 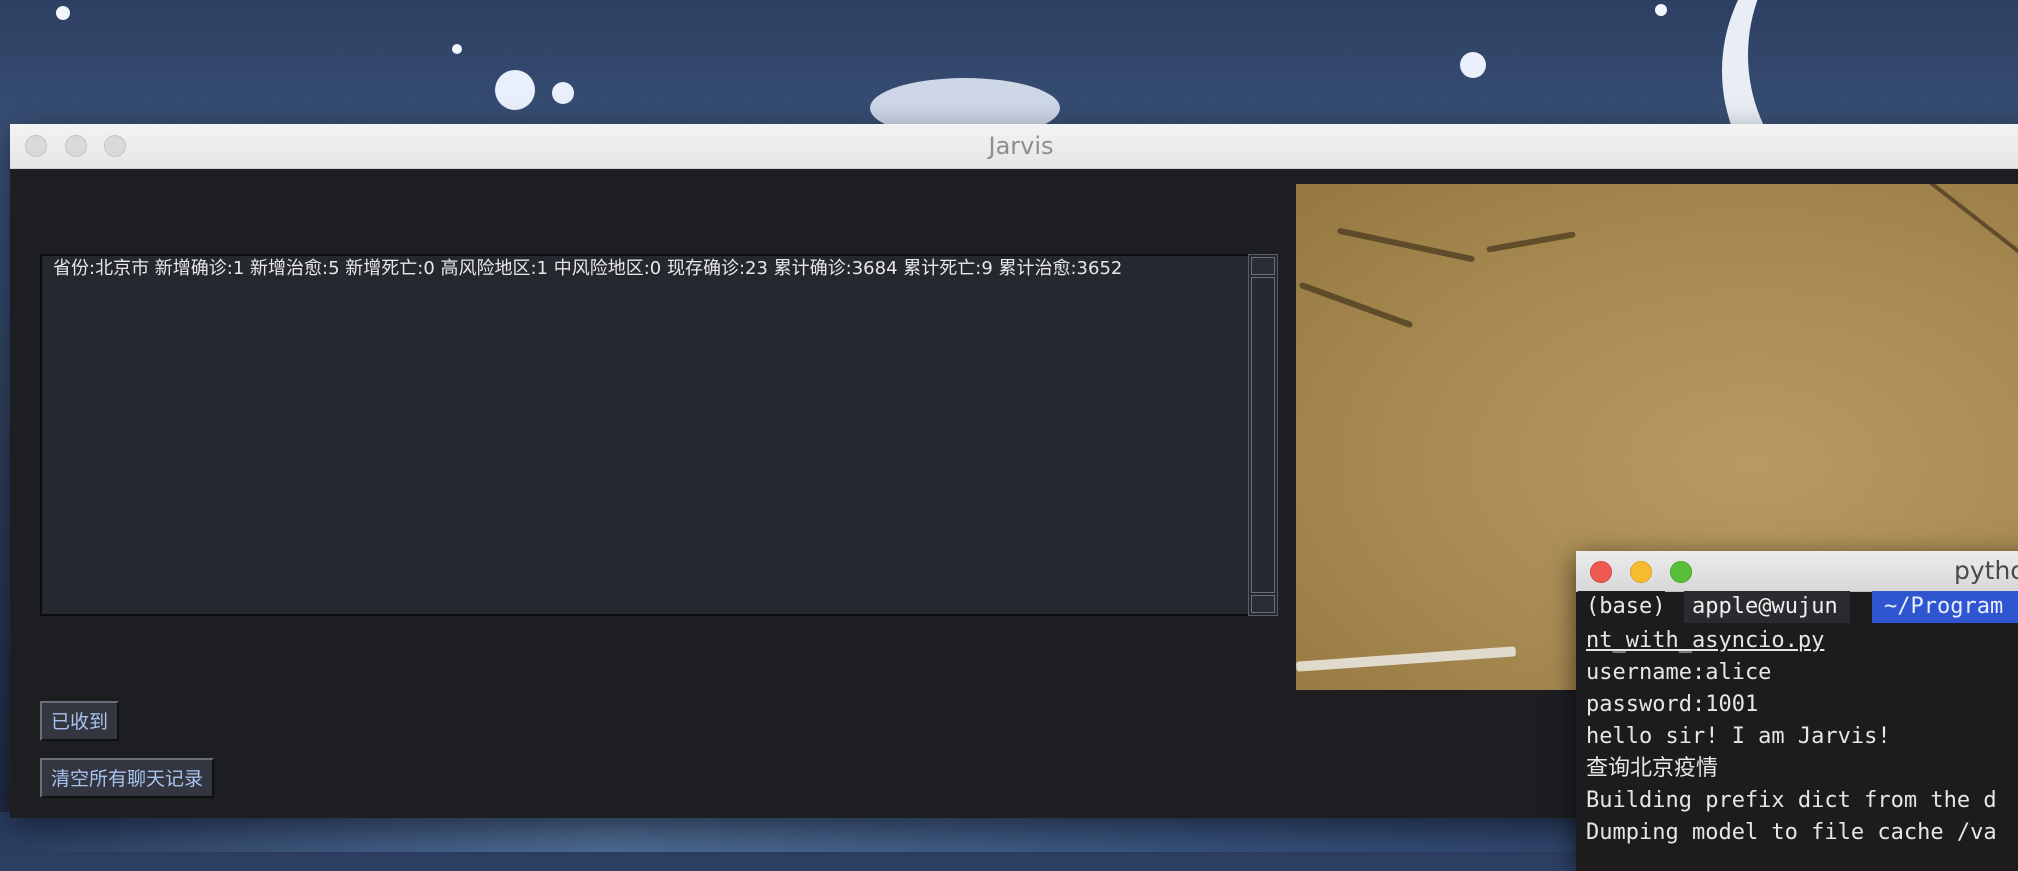 I want to click on terminal-line: password:1001, so click(x=1672, y=704).